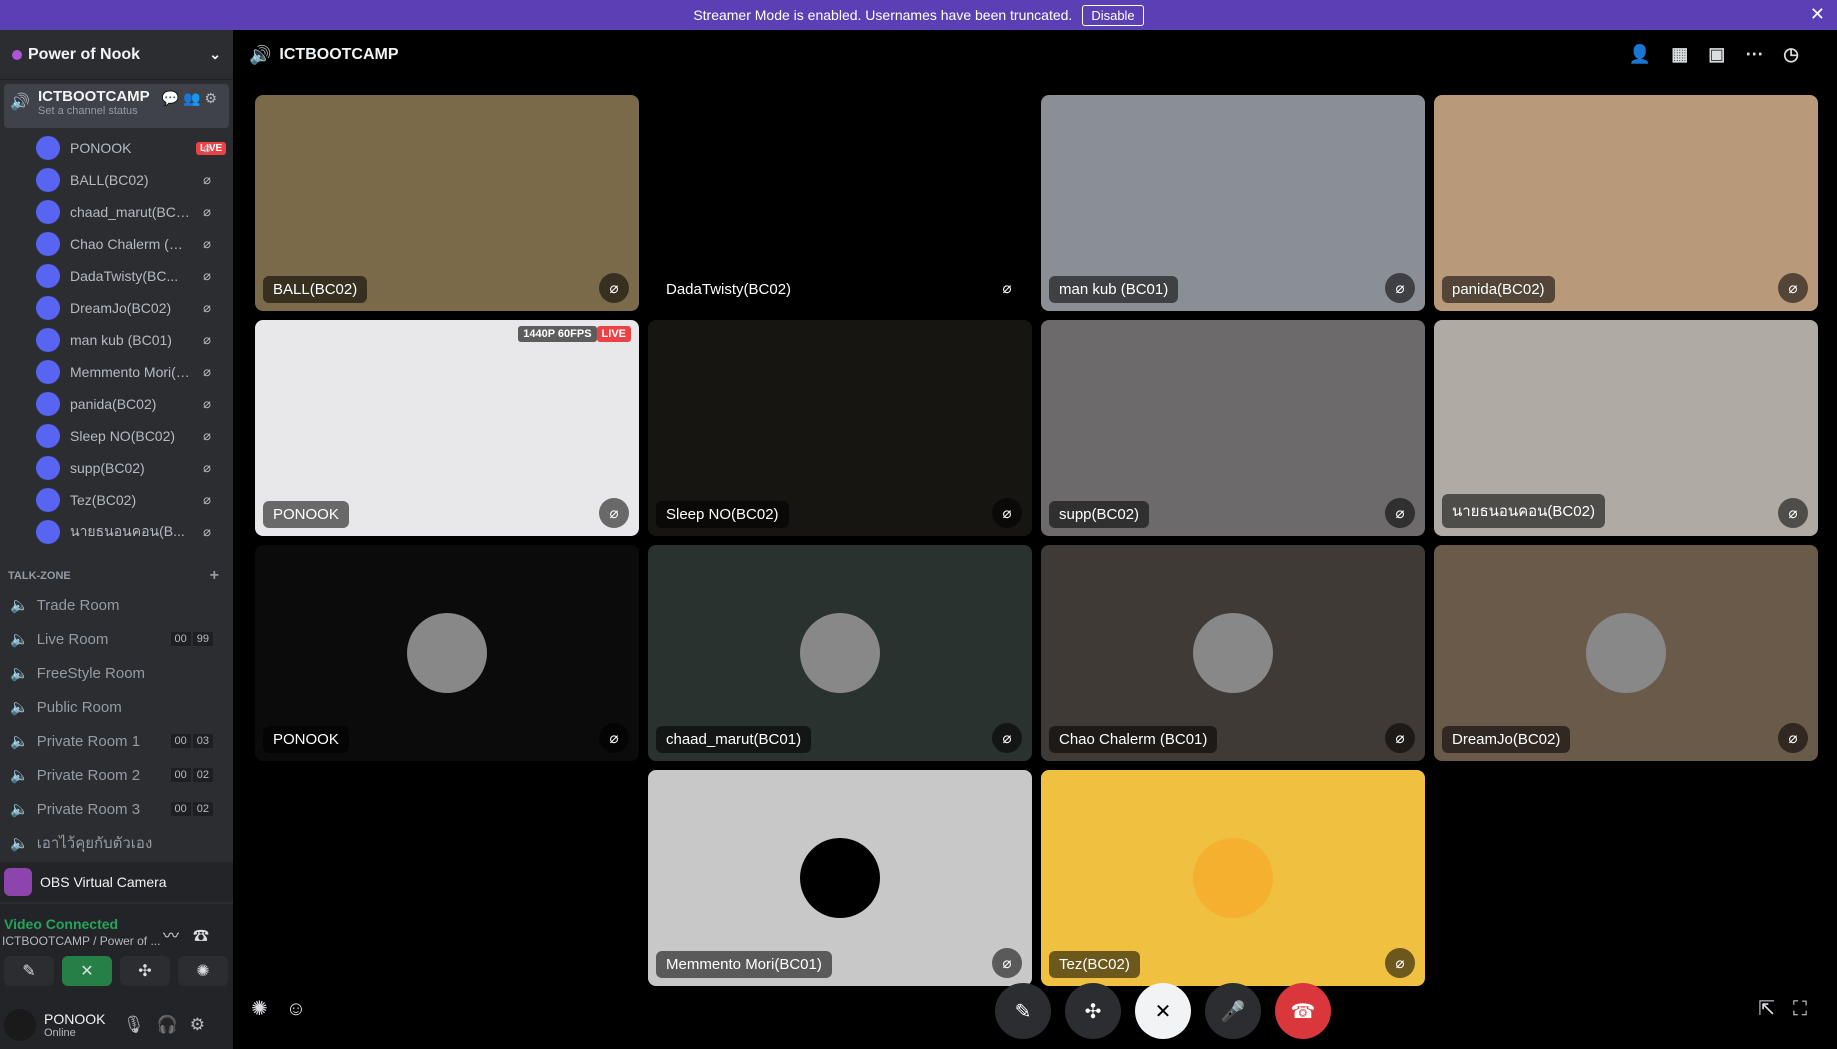  I want to click on voice-room: 🔈 Private Room 1 00 03, so click(116, 741).